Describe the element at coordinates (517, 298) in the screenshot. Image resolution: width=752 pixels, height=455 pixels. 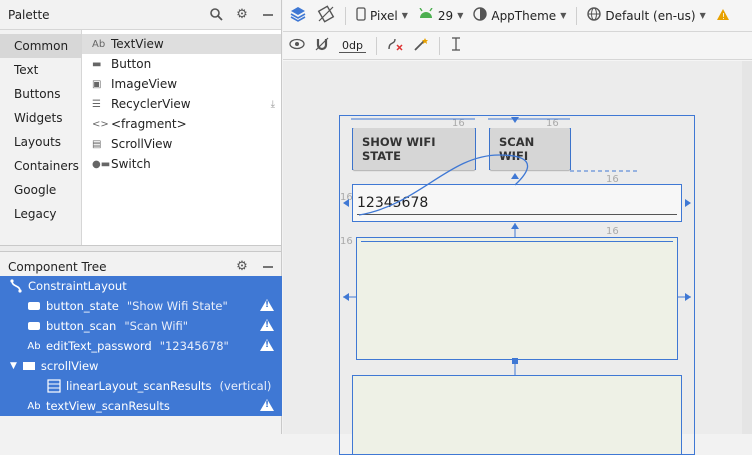
I see `scrollview-box` at that location.